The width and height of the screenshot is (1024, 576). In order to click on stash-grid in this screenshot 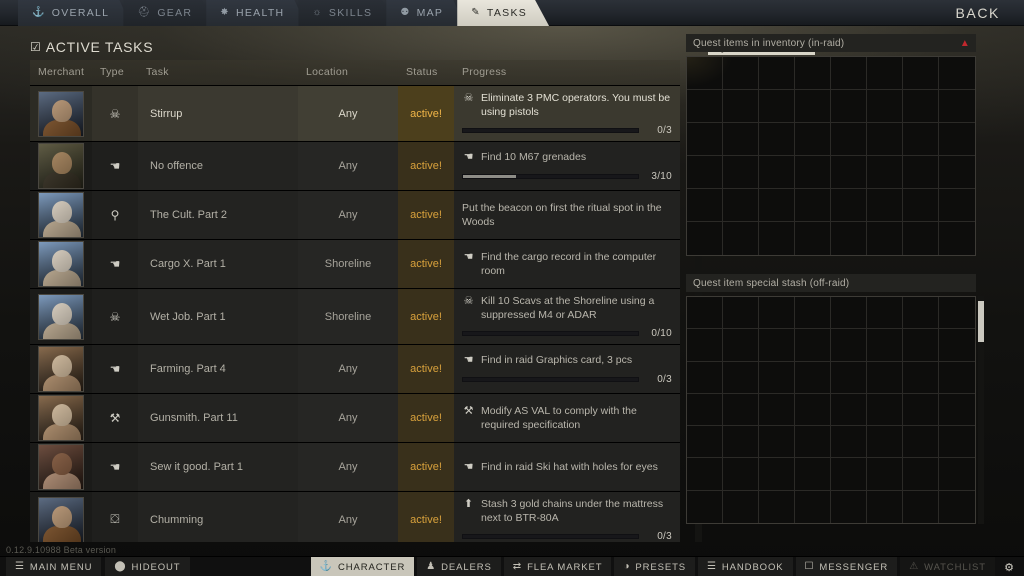, I will do `click(831, 410)`.